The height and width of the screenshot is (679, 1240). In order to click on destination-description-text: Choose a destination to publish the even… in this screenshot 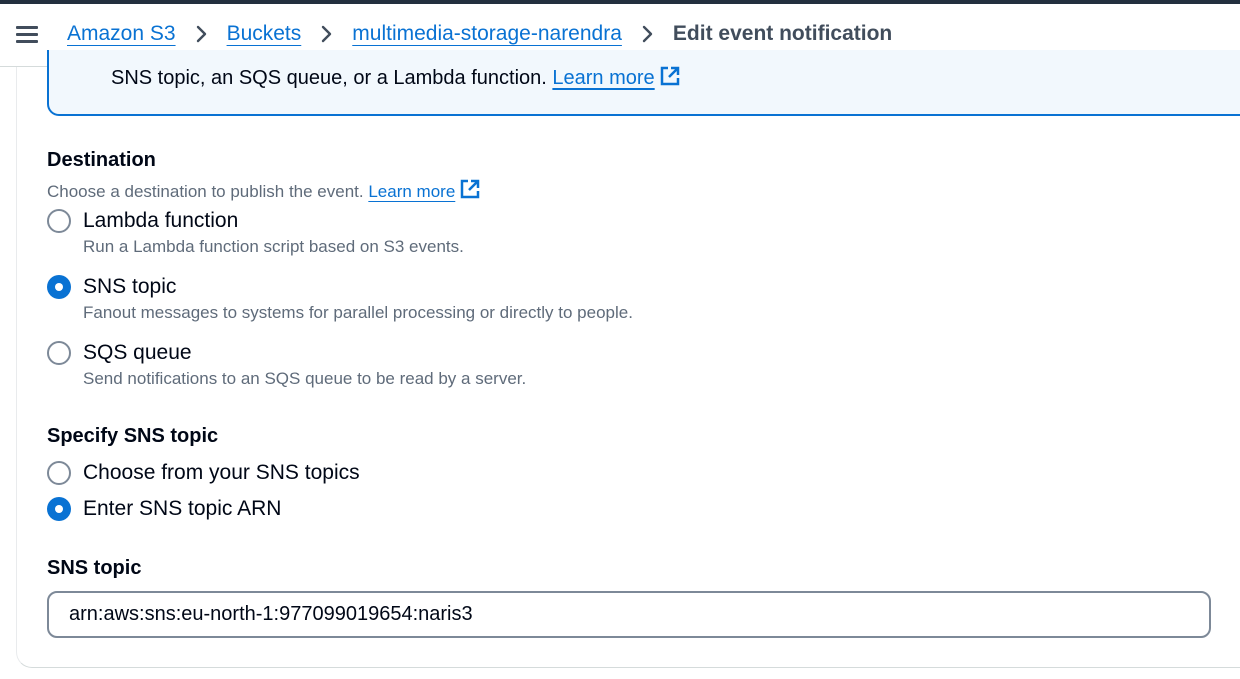, I will do `click(205, 191)`.